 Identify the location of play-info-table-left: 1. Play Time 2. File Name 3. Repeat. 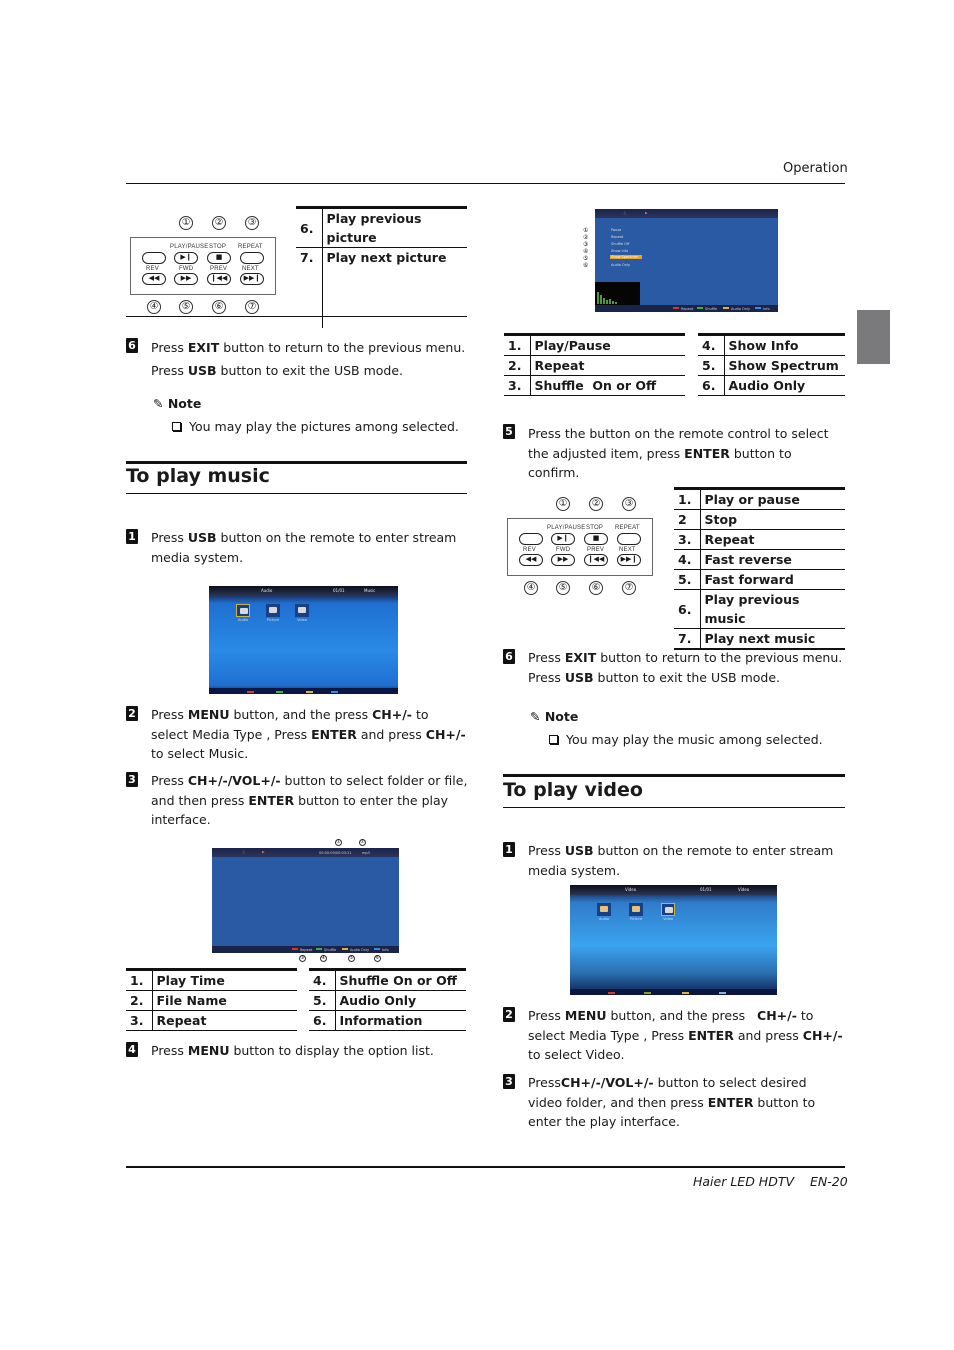
(211, 999).